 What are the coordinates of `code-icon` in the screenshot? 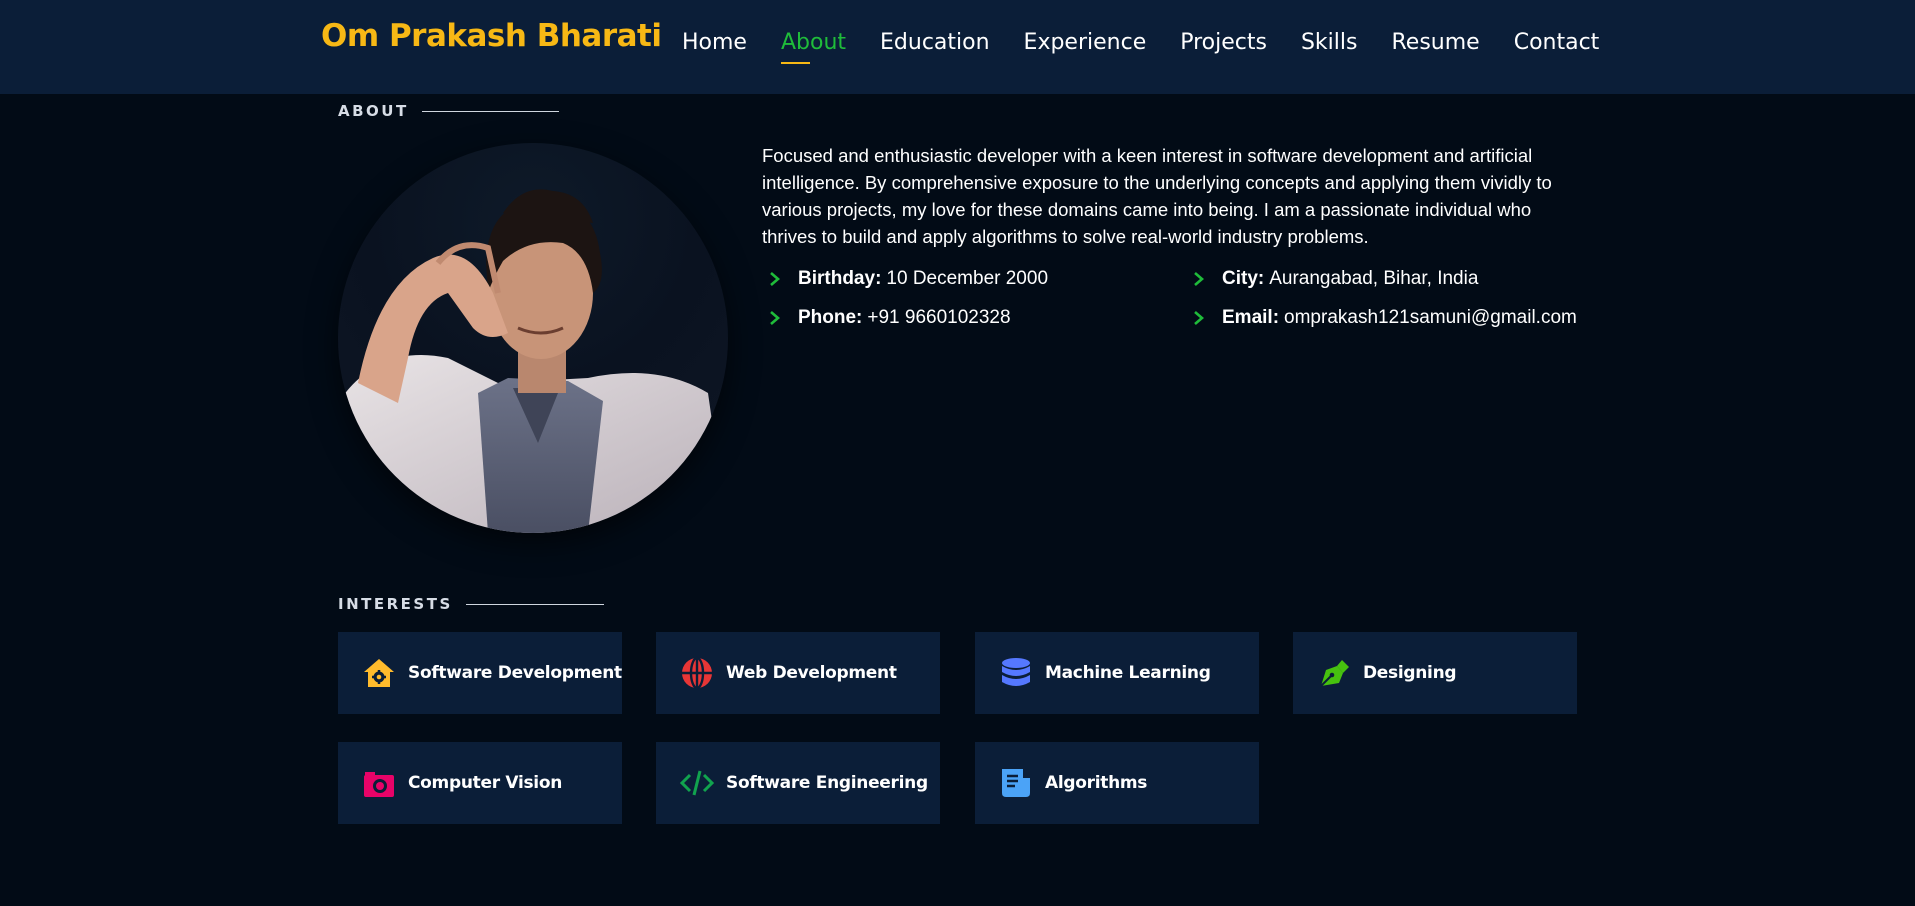 It's located at (697, 783).